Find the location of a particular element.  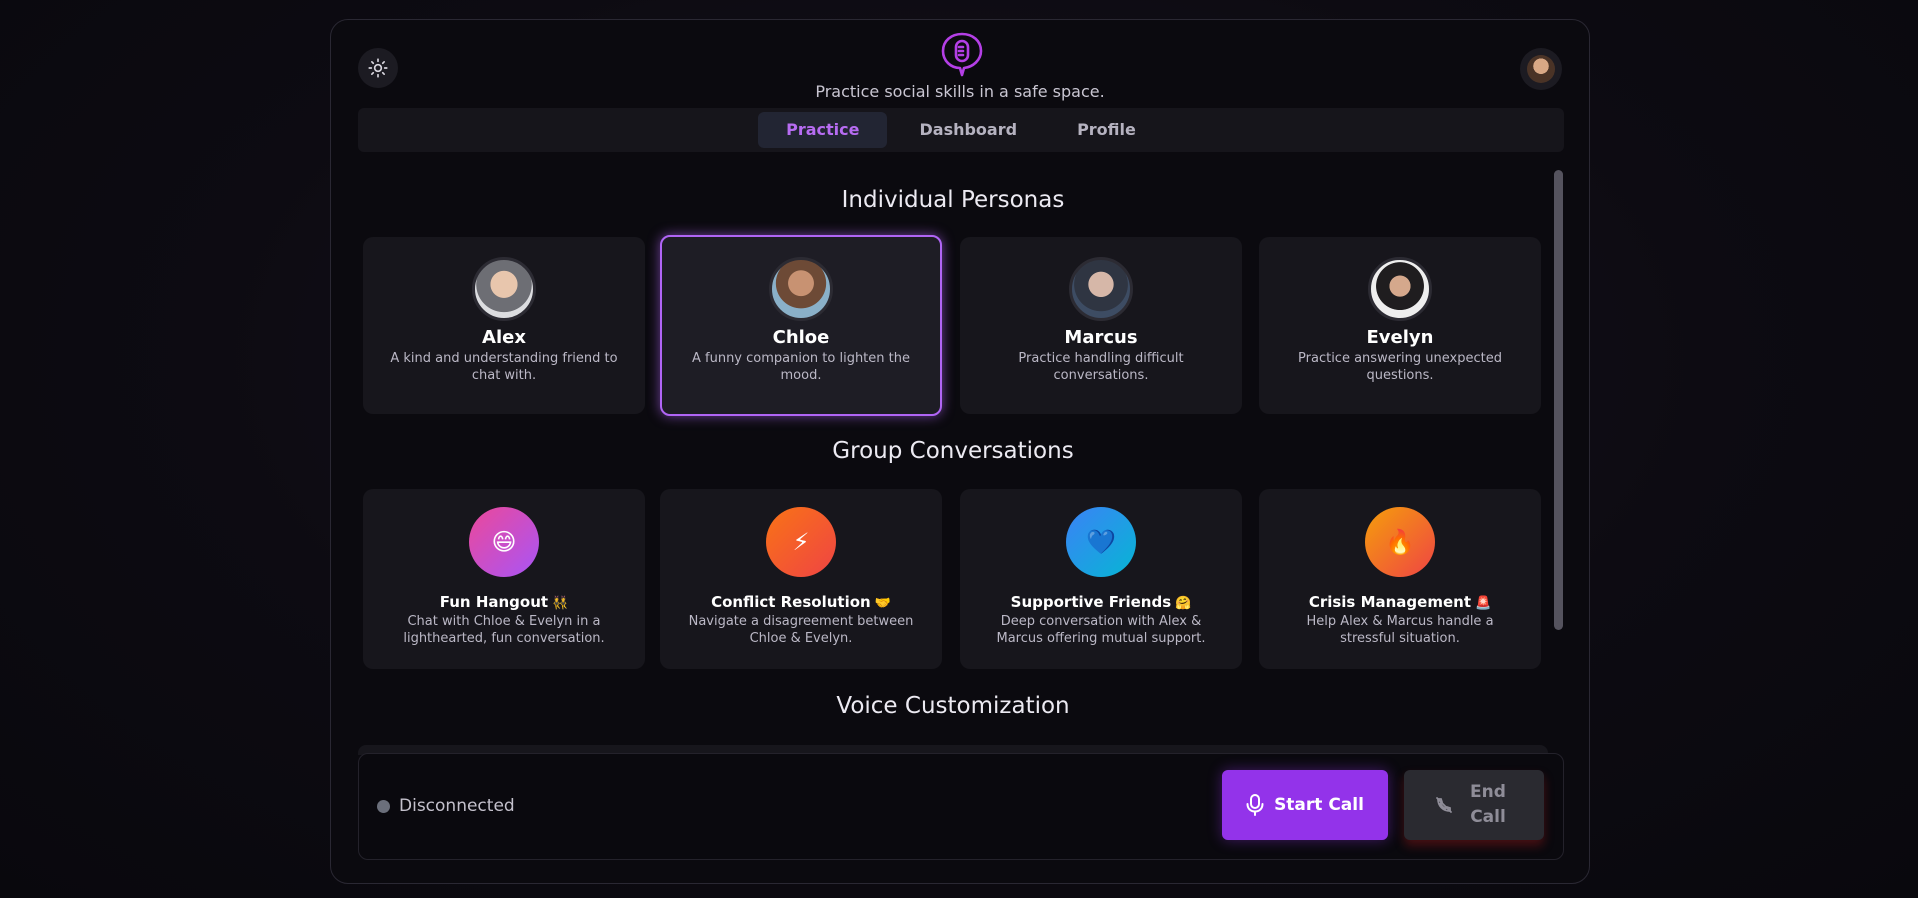

dancers-icon: 👯 is located at coordinates (560, 603).